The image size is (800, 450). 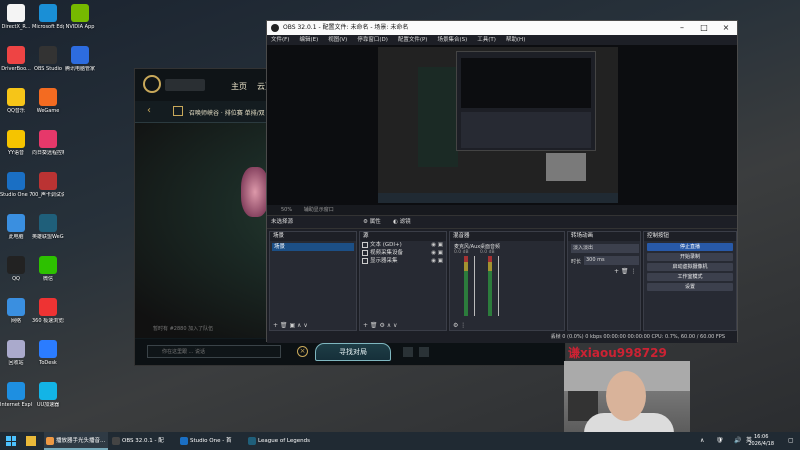 What do you see at coordinates (737, 441) in the screenshot?
I see `volume-icon: 🔊` at bounding box center [737, 441].